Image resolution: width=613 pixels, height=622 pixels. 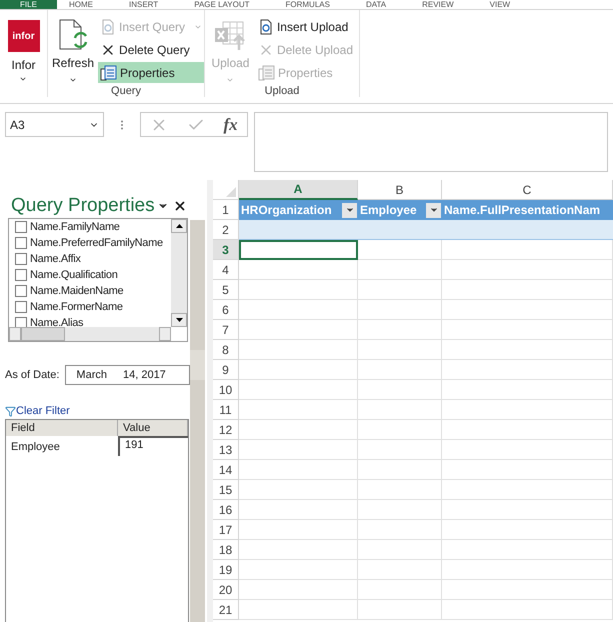 I want to click on row-number: 3, so click(x=226, y=250).